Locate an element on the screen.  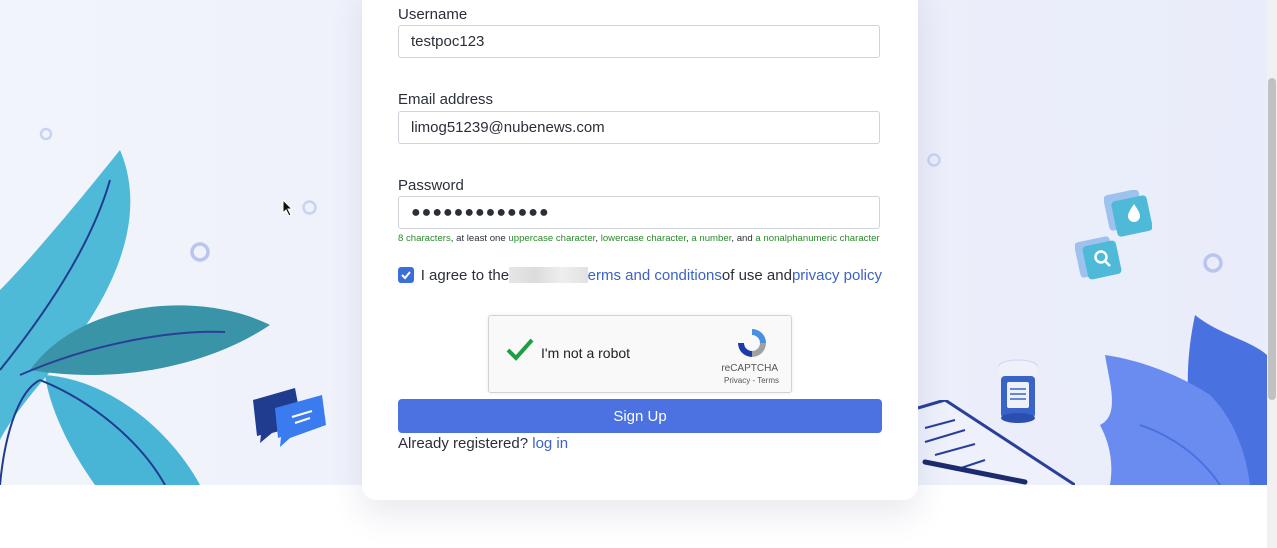
page-scrollbar is located at coordinates (1272, 274).